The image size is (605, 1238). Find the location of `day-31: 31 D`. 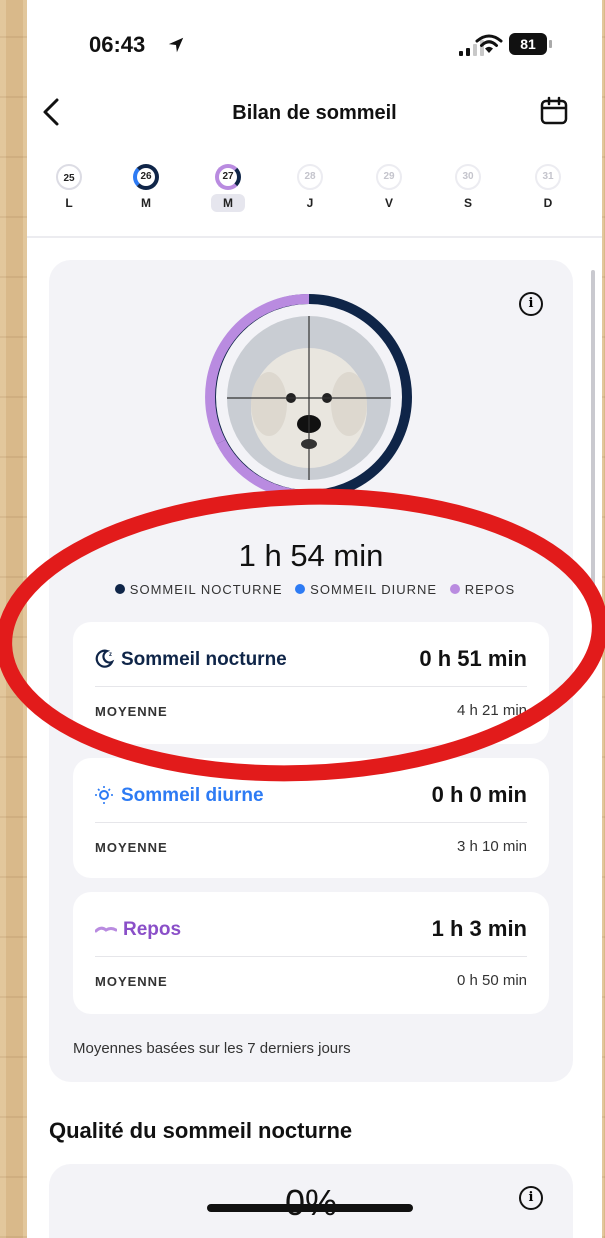

day-31: 31 D is located at coordinates (548, 188).